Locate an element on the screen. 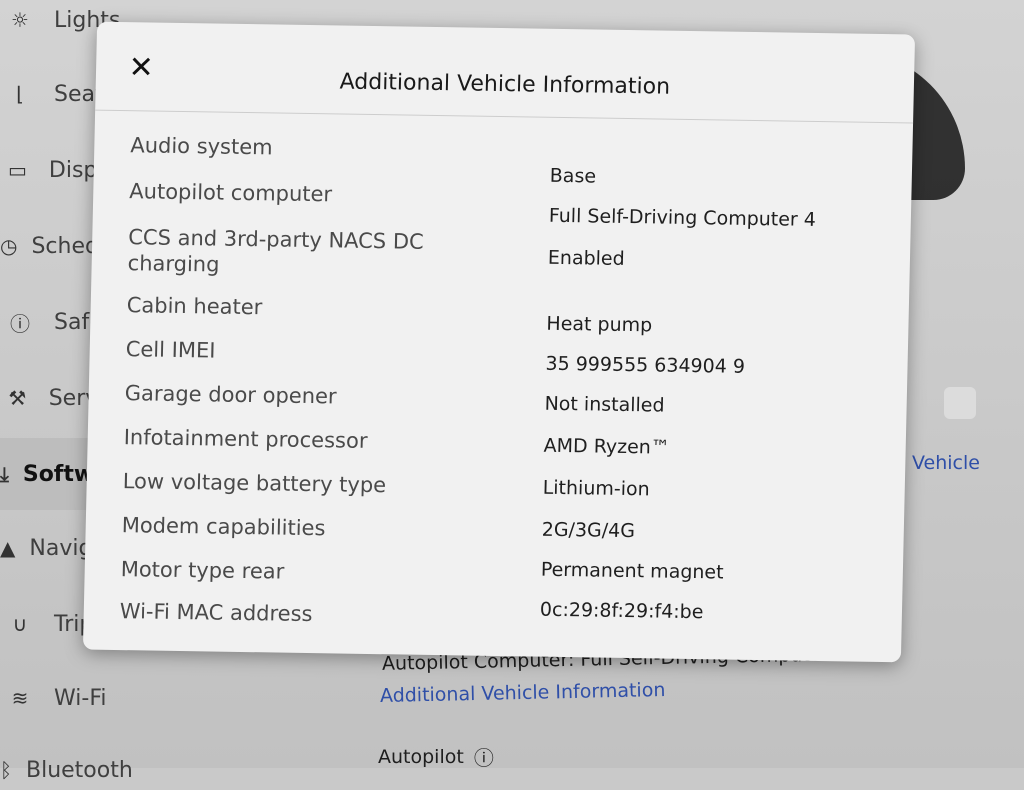 The height and width of the screenshot is (790, 1024). info-value: 2G/3G/4G is located at coordinates (588, 530).